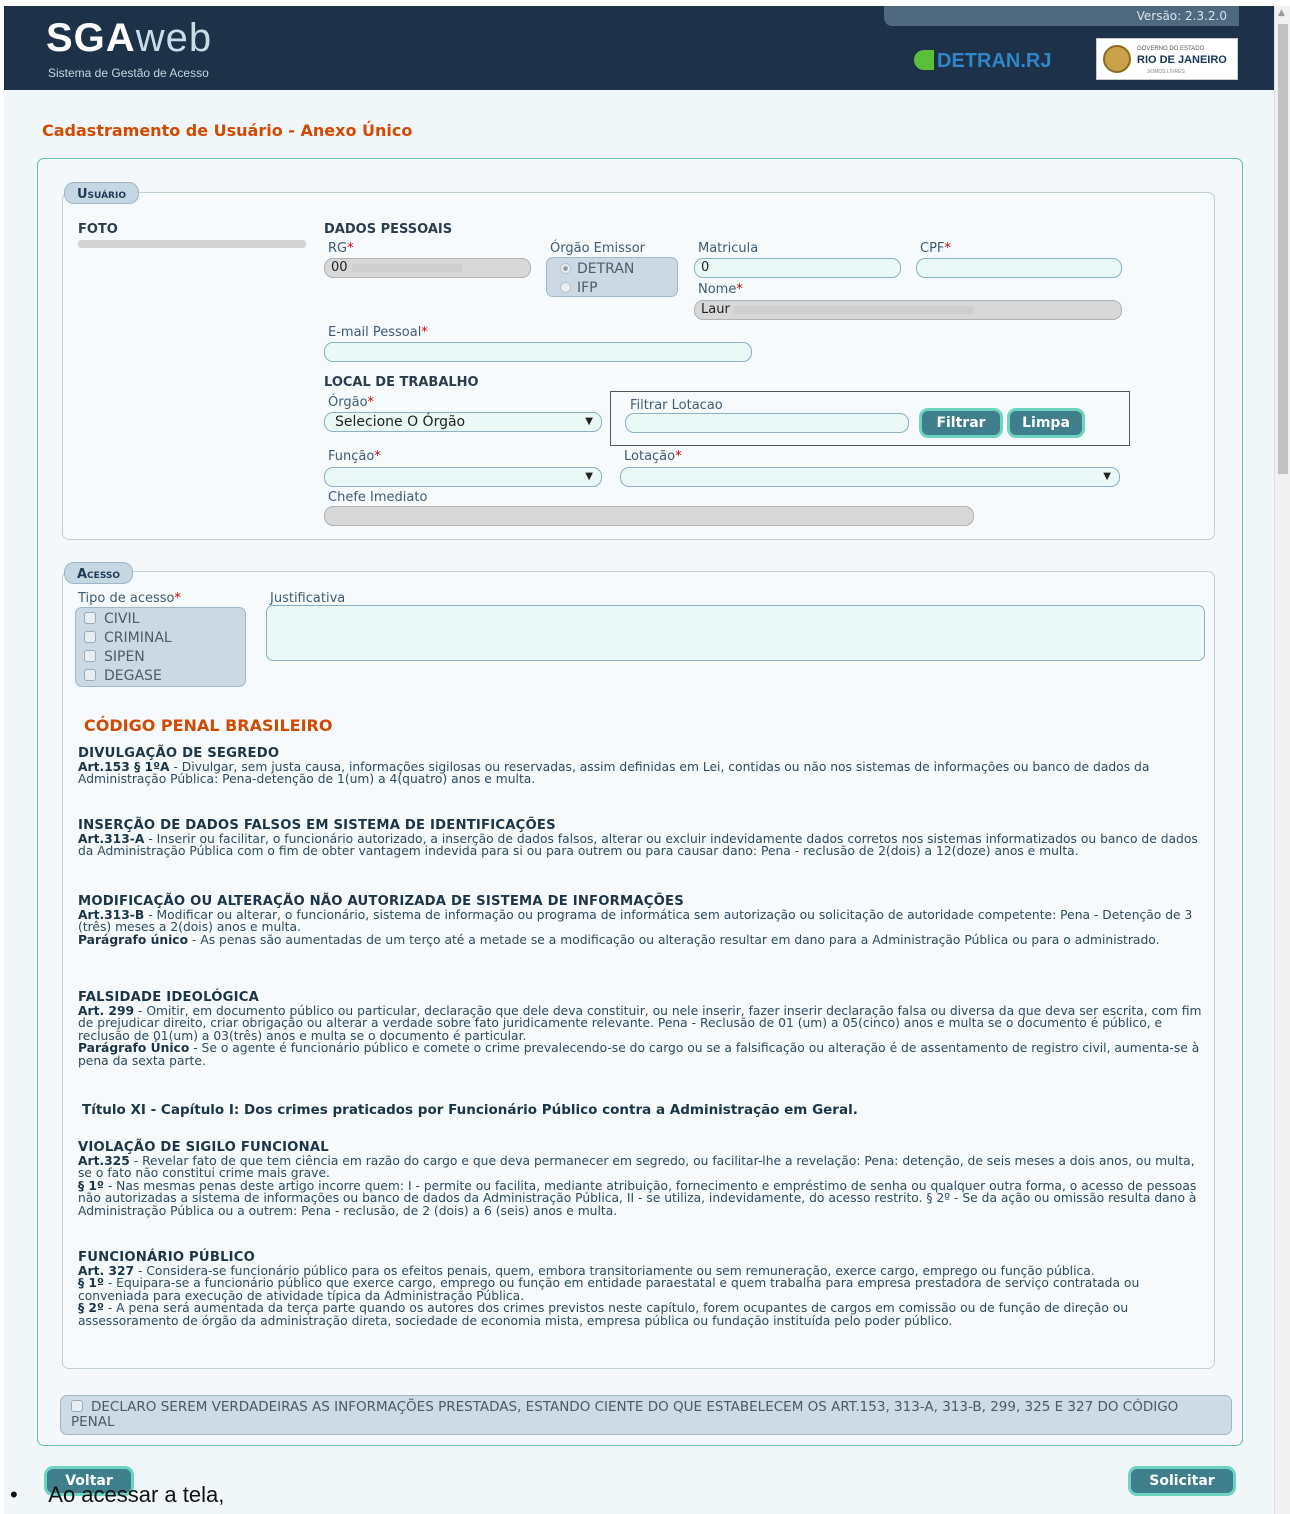 This screenshot has height=1514, width=1290. What do you see at coordinates (114, 657) in the screenshot?
I see `checkbox-sipen: SIPEN` at bounding box center [114, 657].